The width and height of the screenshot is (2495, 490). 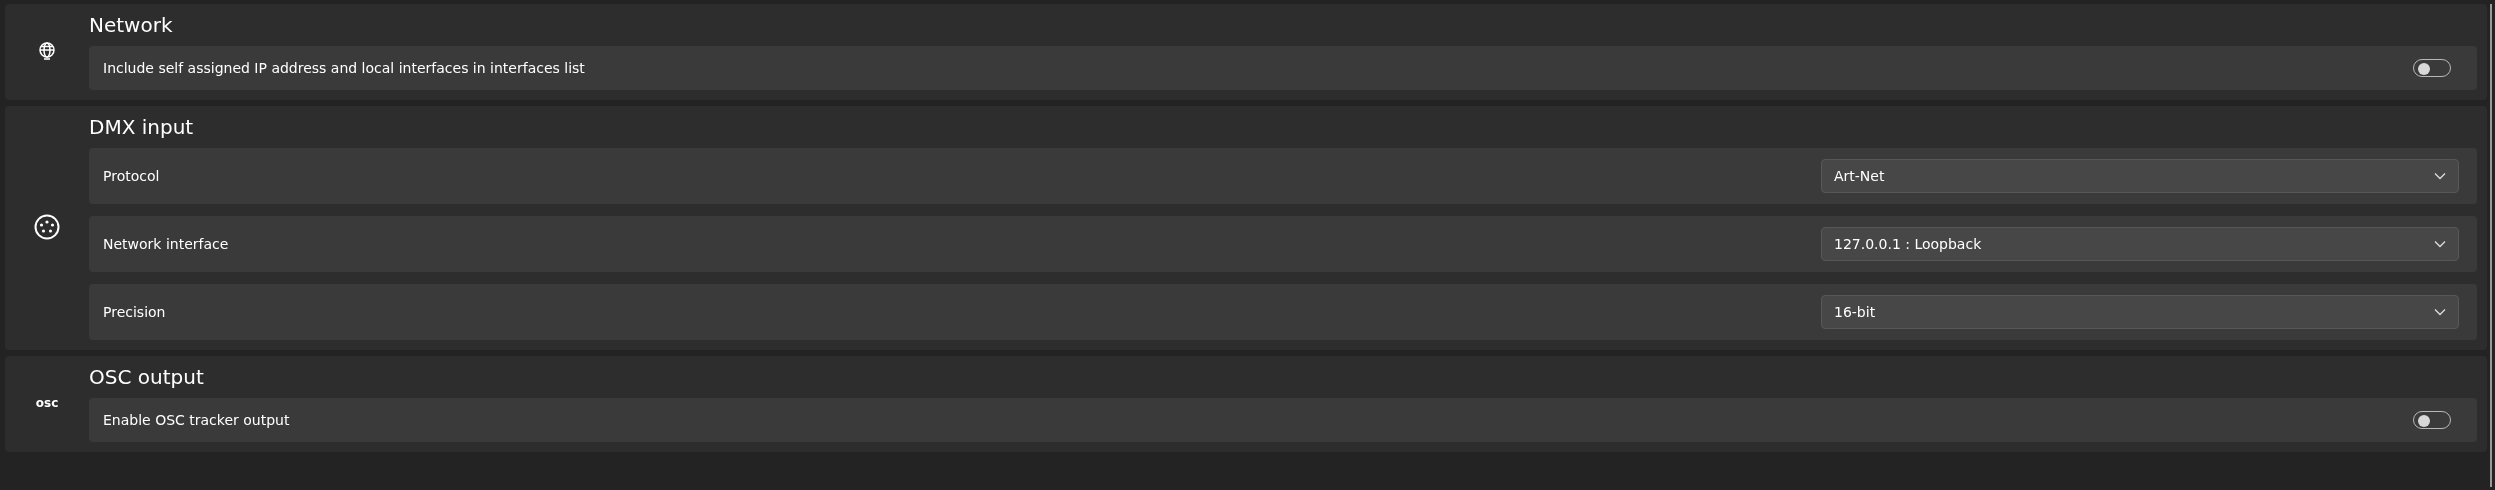 What do you see at coordinates (134, 312) in the screenshot?
I see `setting-label: Precision` at bounding box center [134, 312].